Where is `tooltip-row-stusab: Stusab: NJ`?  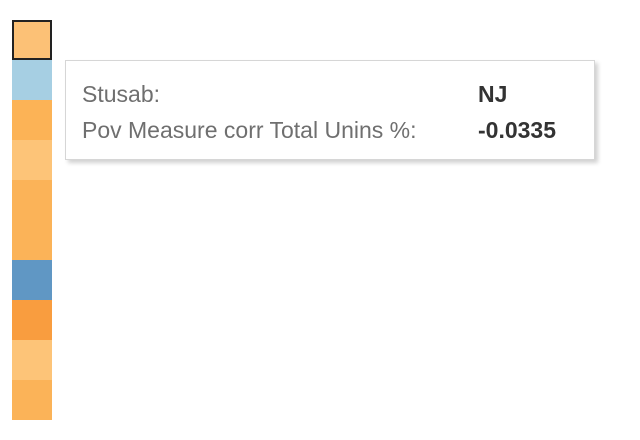 tooltip-row-stusab: Stusab: NJ is located at coordinates (294, 94).